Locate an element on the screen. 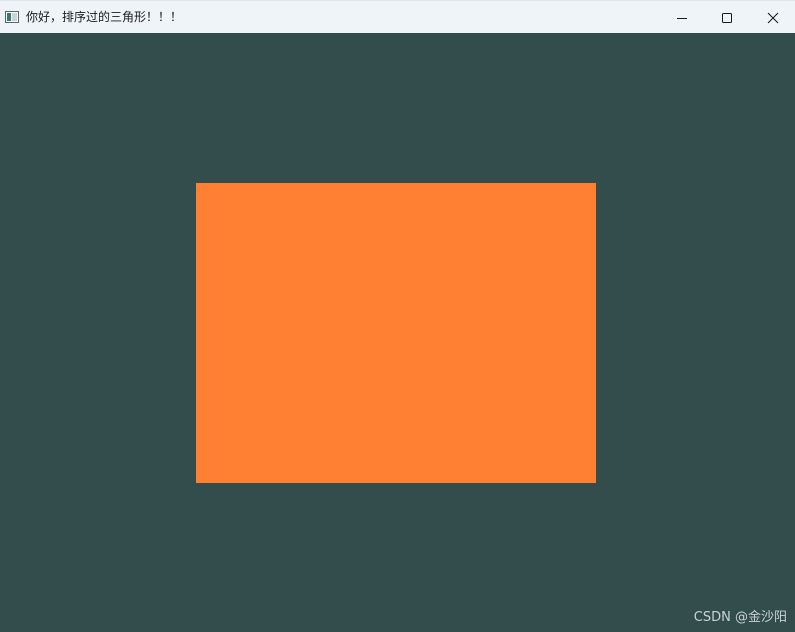 Image resolution: width=795 pixels, height=632 pixels. close-button is located at coordinates (772, 17).